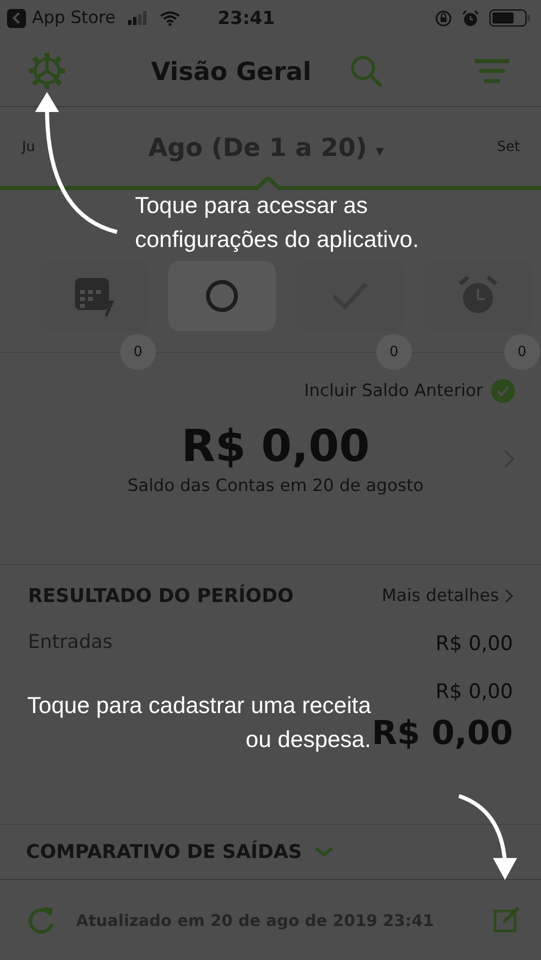  What do you see at coordinates (443, 18) in the screenshot?
I see `rotation-lock-icon` at bounding box center [443, 18].